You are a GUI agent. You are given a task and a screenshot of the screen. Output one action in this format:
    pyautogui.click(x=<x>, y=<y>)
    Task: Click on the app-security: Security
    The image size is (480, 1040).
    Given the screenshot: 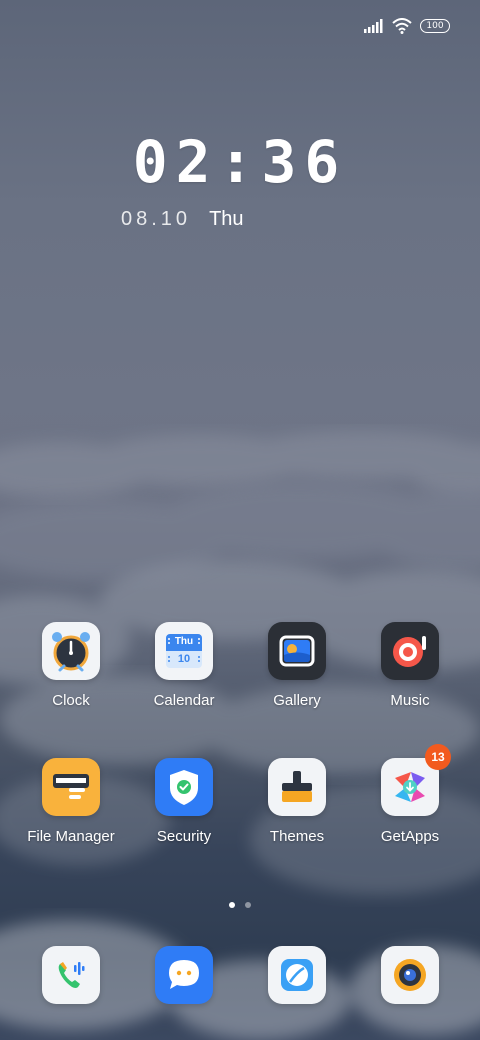 What is the action you would take?
    pyautogui.click(x=184, y=801)
    